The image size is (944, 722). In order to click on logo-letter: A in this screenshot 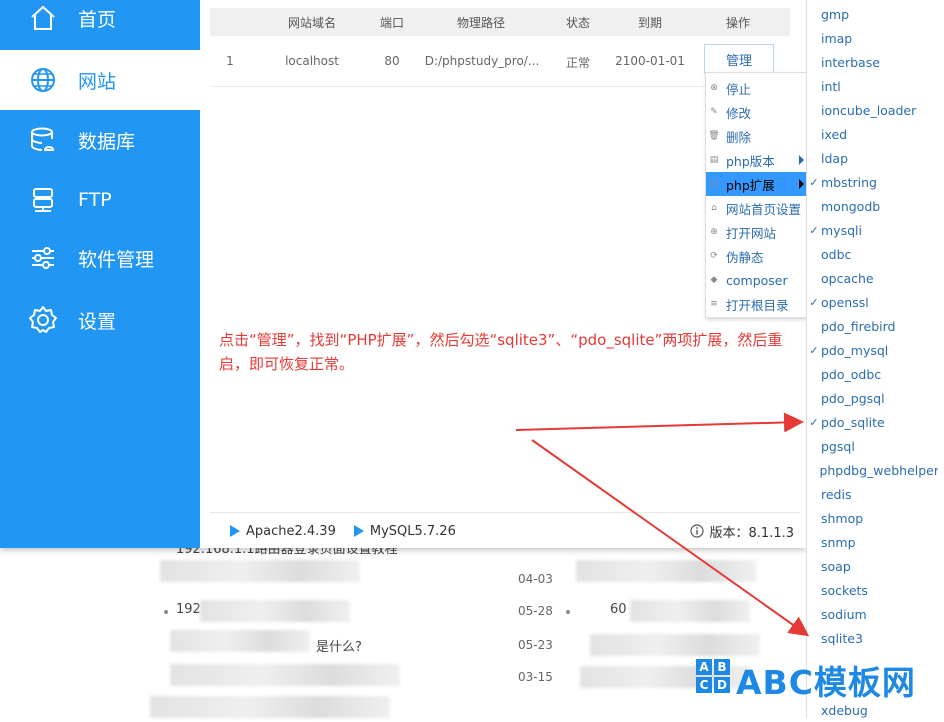, I will do `click(704, 667)`.